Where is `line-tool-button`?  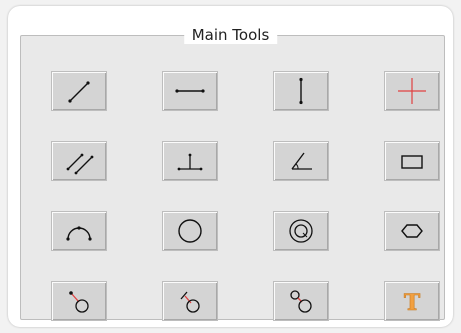 line-tool-button is located at coordinates (79, 91).